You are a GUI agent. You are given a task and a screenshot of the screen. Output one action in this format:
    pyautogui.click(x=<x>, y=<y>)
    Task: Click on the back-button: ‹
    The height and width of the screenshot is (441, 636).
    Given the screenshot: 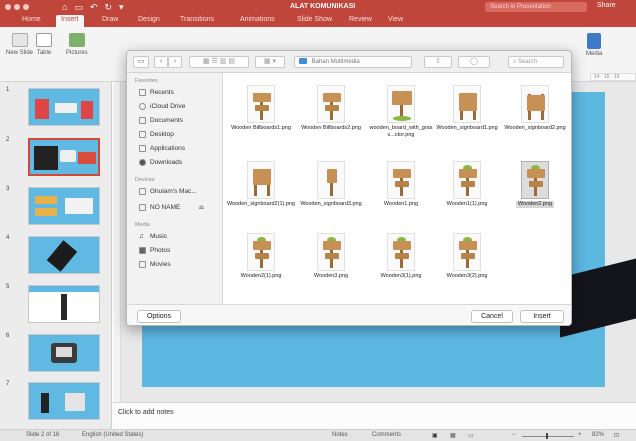 What is the action you would take?
    pyautogui.click(x=161, y=62)
    